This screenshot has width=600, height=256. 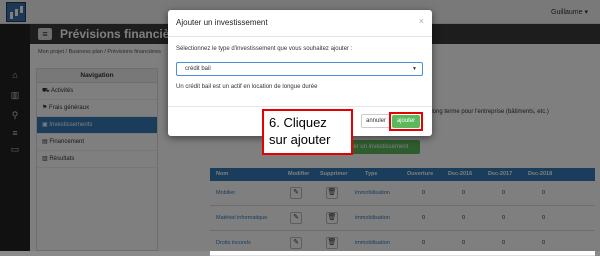 I want to click on select-value: crédit bail, so click(x=198, y=69).